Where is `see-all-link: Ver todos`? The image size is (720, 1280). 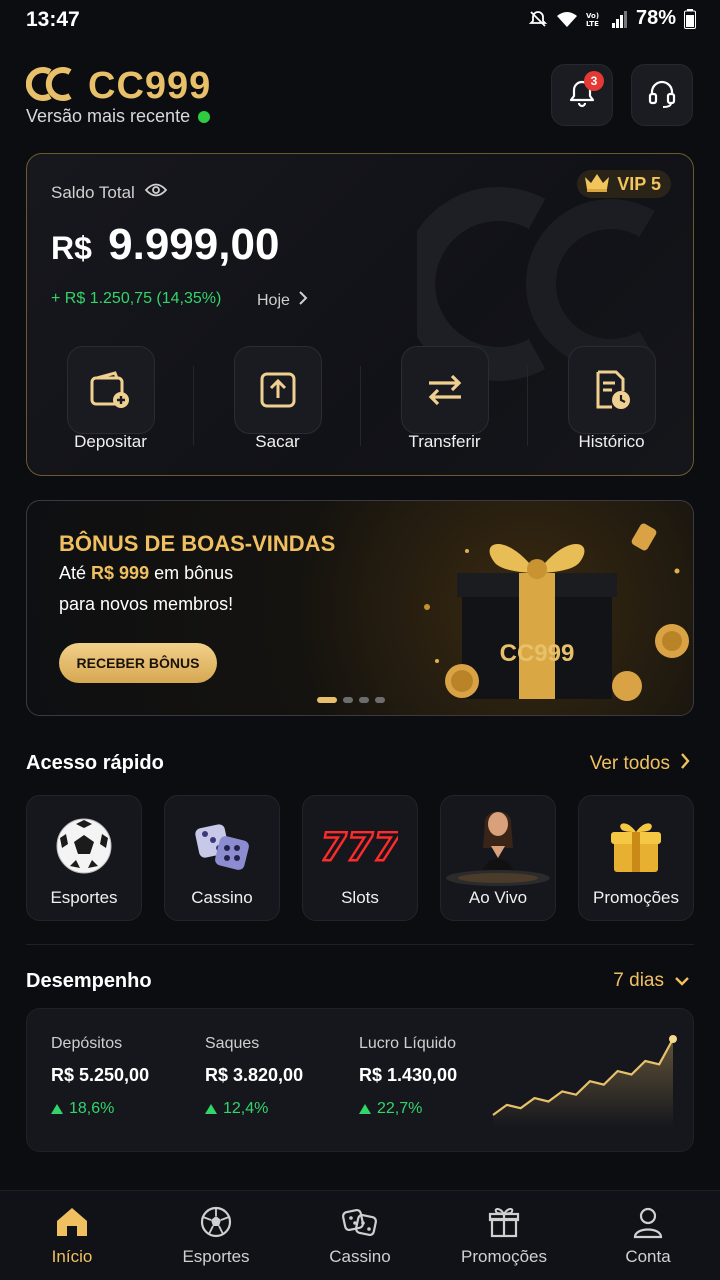 see-all-link: Ver todos is located at coordinates (640, 764).